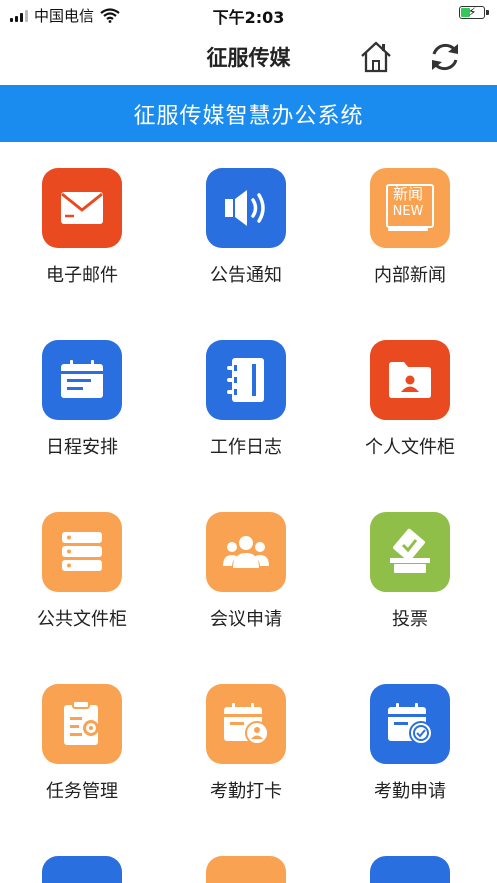  Describe the element at coordinates (82, 447) in the screenshot. I see `tile-label: 日程安排` at that location.